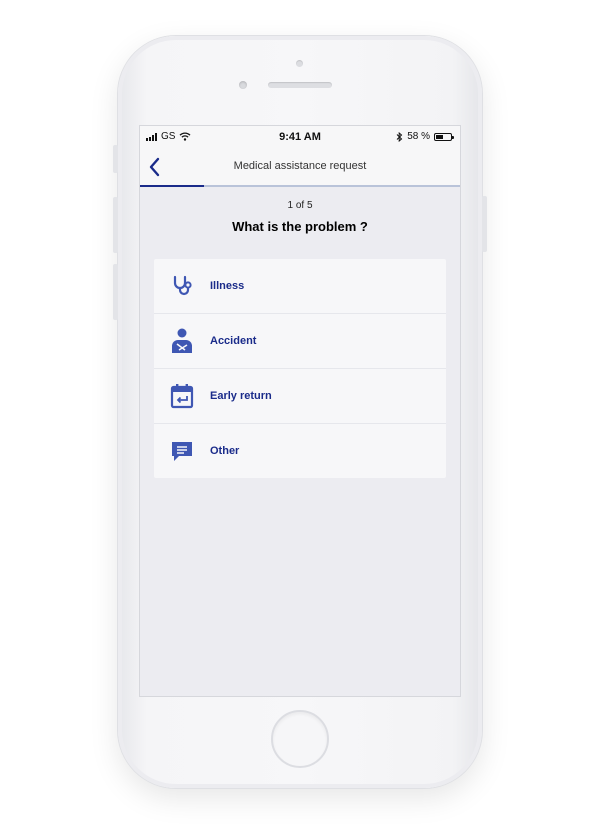  What do you see at coordinates (440, 136) in the screenshot?
I see `battery-level` at bounding box center [440, 136].